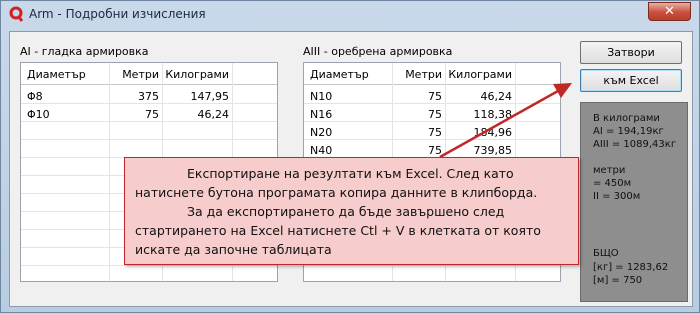  Describe the element at coordinates (628, 131) in the screenshot. I see `summary-text: AI = 194,19кг` at that location.